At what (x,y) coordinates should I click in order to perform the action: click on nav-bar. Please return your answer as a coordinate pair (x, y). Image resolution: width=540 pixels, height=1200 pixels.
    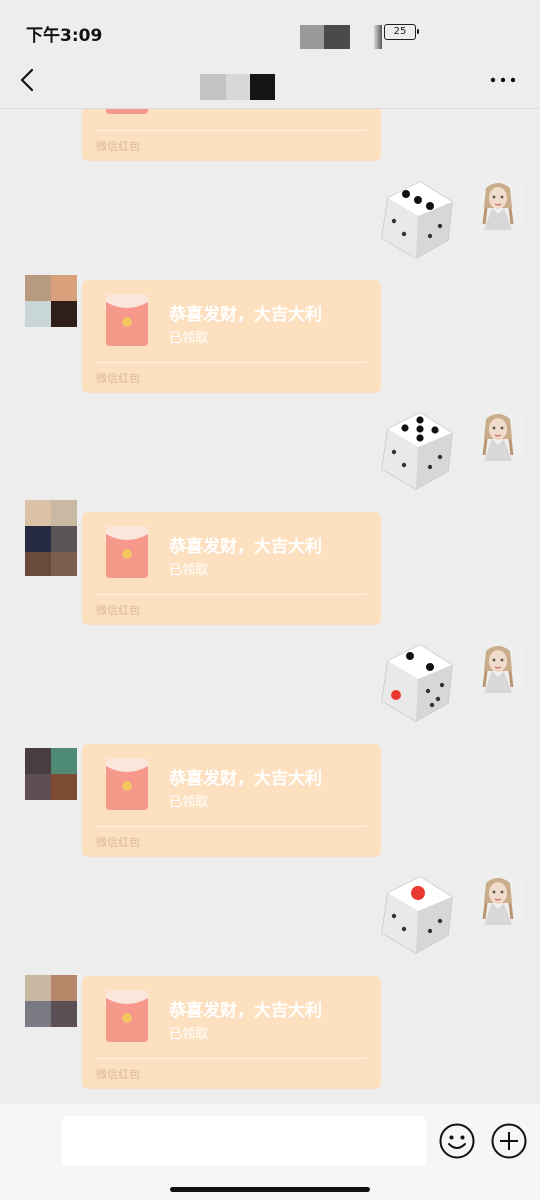
    Looking at the image, I should click on (270, 84).